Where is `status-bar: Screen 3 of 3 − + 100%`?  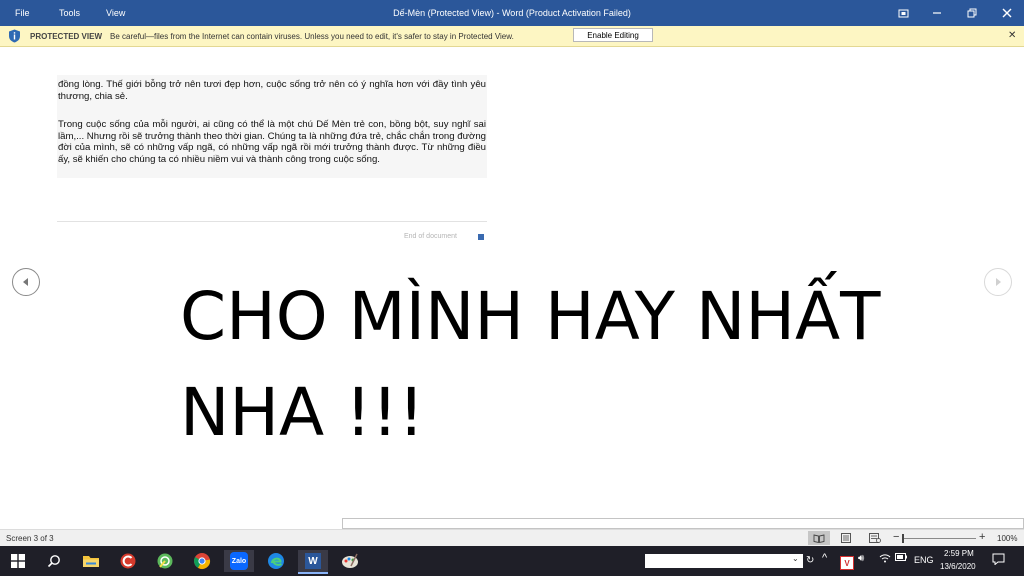
status-bar: Screen 3 of 3 − + 100% is located at coordinates (512, 538).